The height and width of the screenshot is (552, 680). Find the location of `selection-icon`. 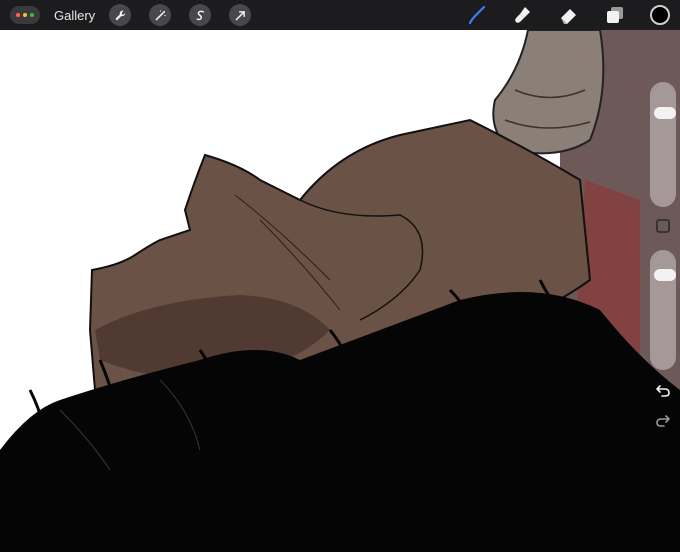

selection-icon is located at coordinates (200, 15).